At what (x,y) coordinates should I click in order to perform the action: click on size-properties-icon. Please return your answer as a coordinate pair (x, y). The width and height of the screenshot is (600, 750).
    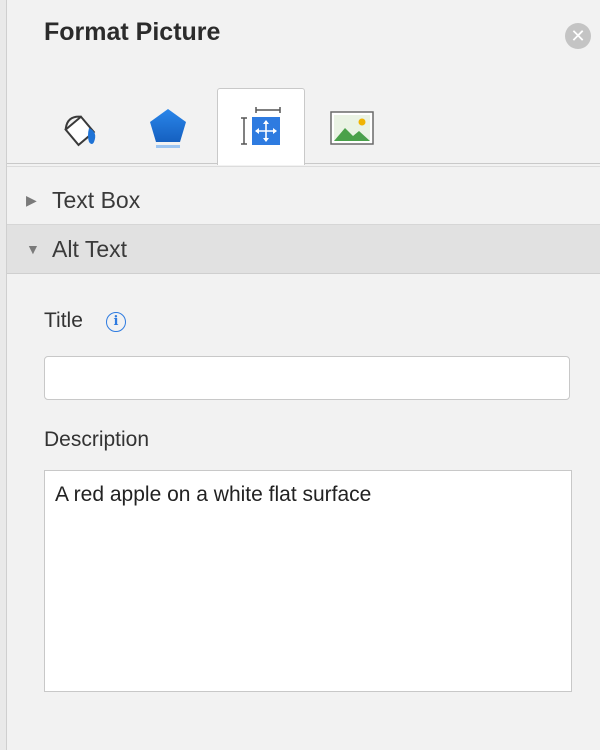
    Looking at the image, I should click on (261, 126).